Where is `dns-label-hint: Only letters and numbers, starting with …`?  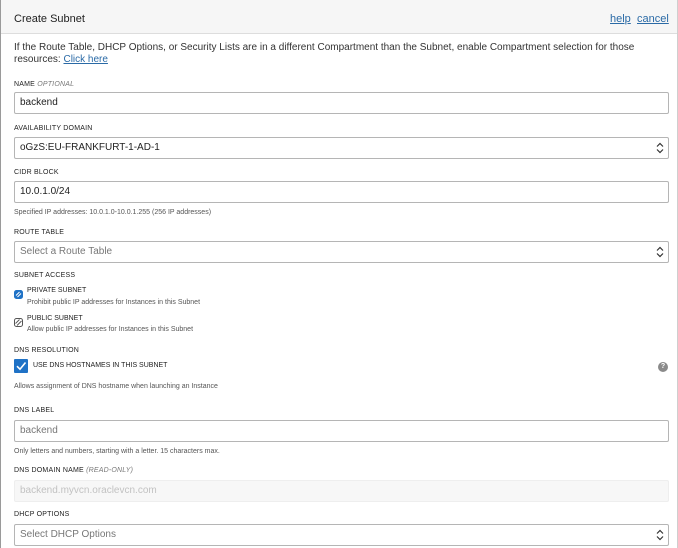
dns-label-hint: Only letters and numbers, starting with … is located at coordinates (117, 451).